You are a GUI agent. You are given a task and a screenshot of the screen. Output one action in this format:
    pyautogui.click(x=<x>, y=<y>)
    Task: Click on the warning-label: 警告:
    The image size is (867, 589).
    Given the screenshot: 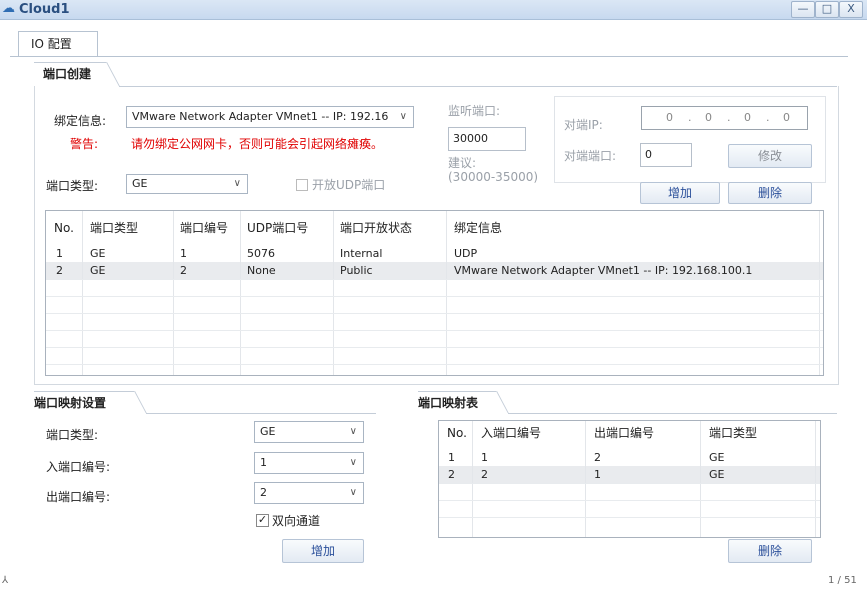 What is the action you would take?
    pyautogui.click(x=84, y=144)
    